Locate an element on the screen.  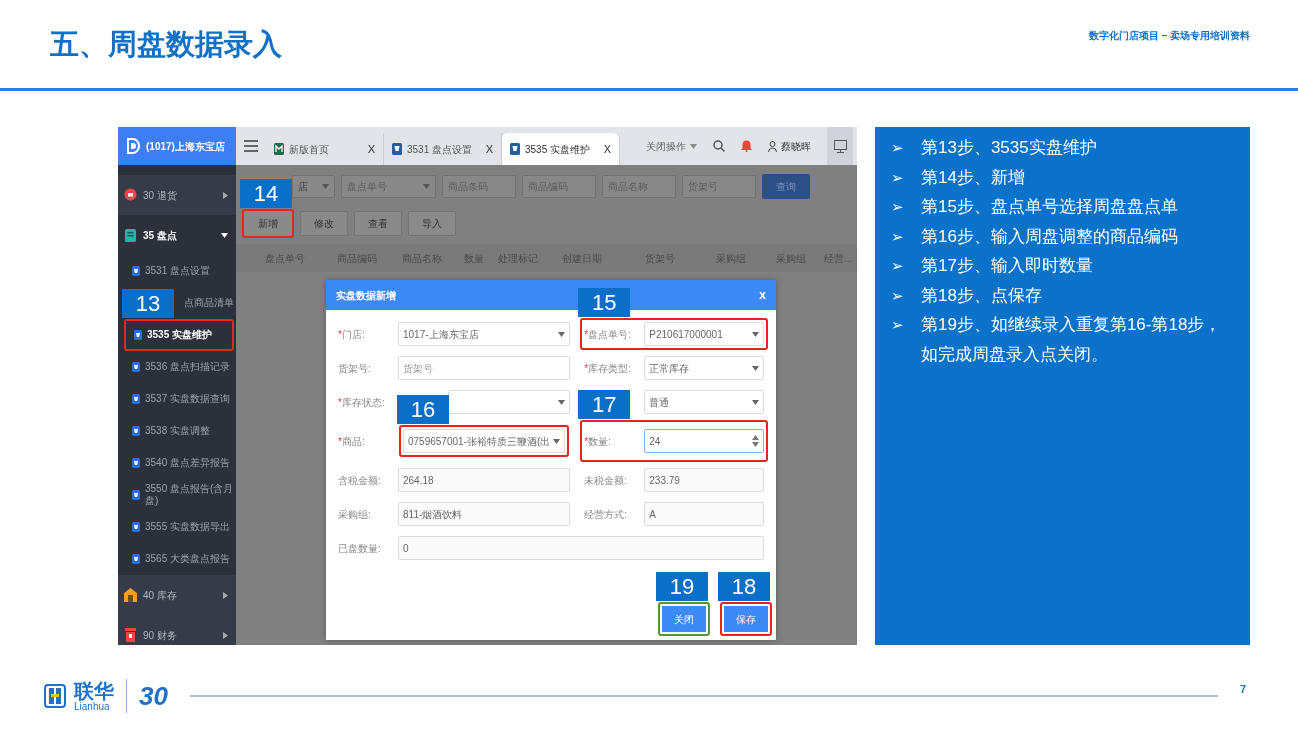
select-field: 1017-上海东宝店 is located at coordinates (484, 334).